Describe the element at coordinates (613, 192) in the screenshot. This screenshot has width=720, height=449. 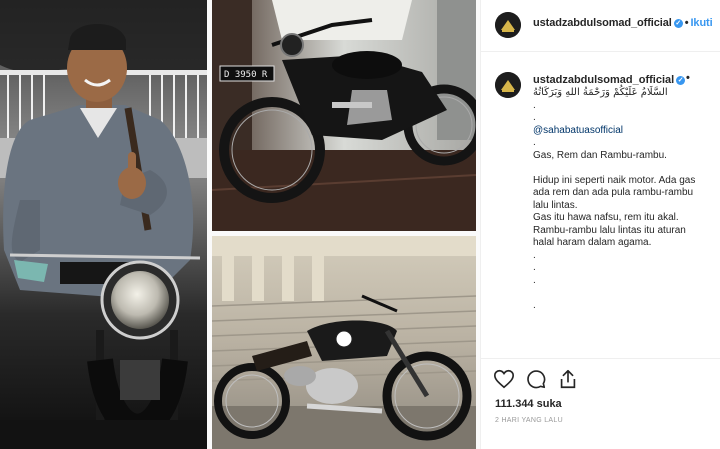
I see `caption-line: ada rem dan ada pula rambu-rambu` at that location.